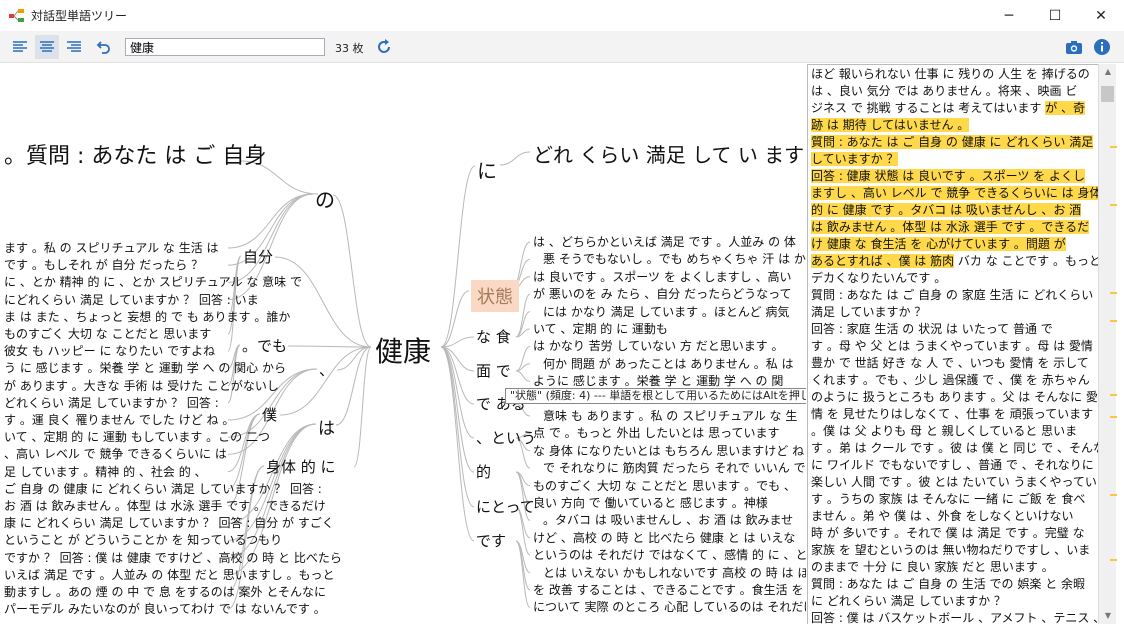  What do you see at coordinates (147, 317) in the screenshot?
I see `left-leaf-text: ま は また 、ちょっと 妄想 的 で も あります 。誰か` at bounding box center [147, 317].